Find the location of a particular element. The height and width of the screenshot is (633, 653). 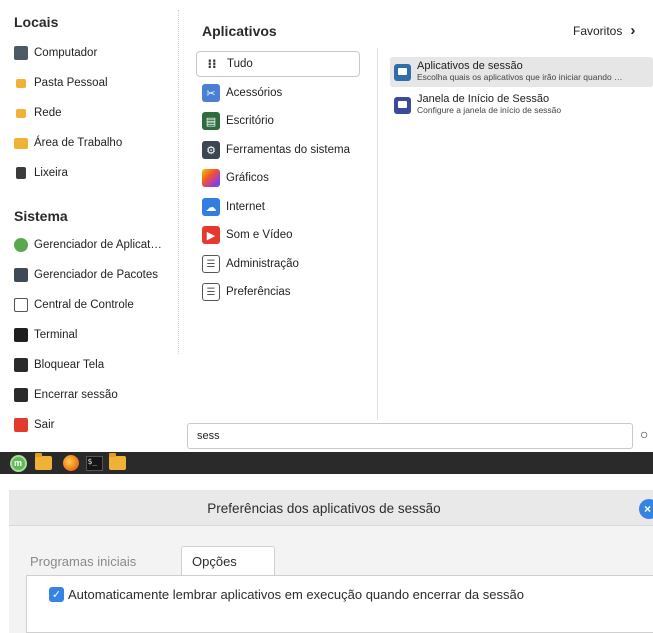

firefox-icon is located at coordinates (71, 463).